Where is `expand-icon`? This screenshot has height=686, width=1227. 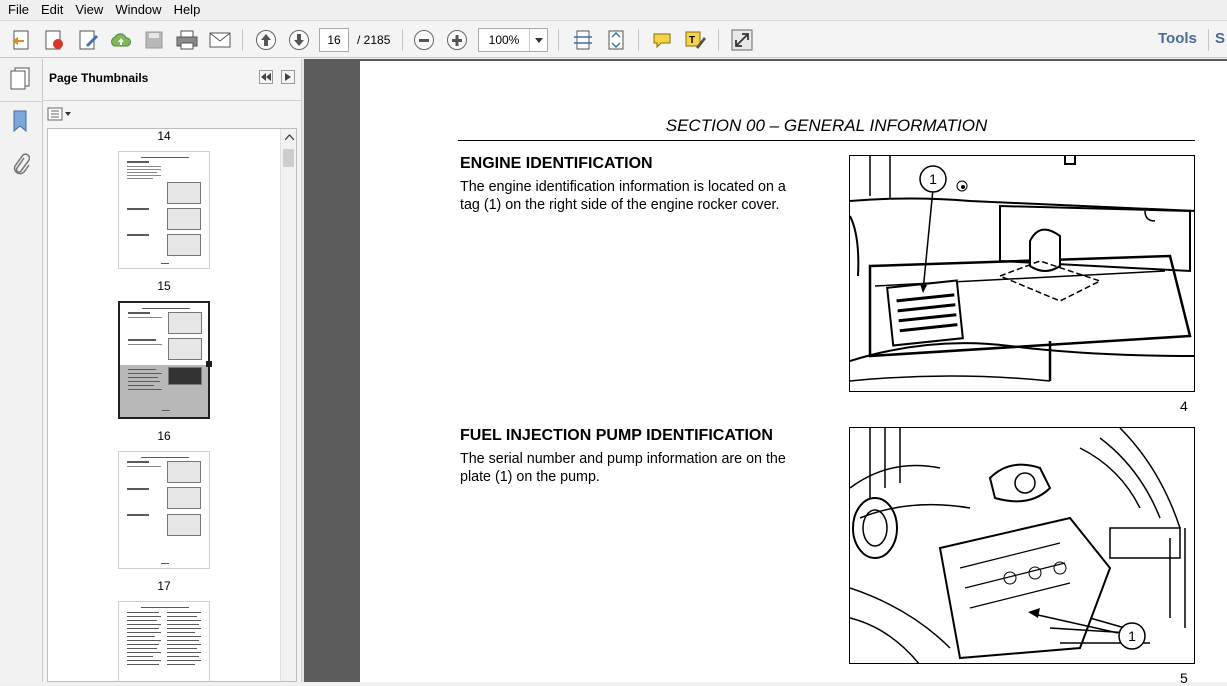
expand-icon is located at coordinates (742, 40).